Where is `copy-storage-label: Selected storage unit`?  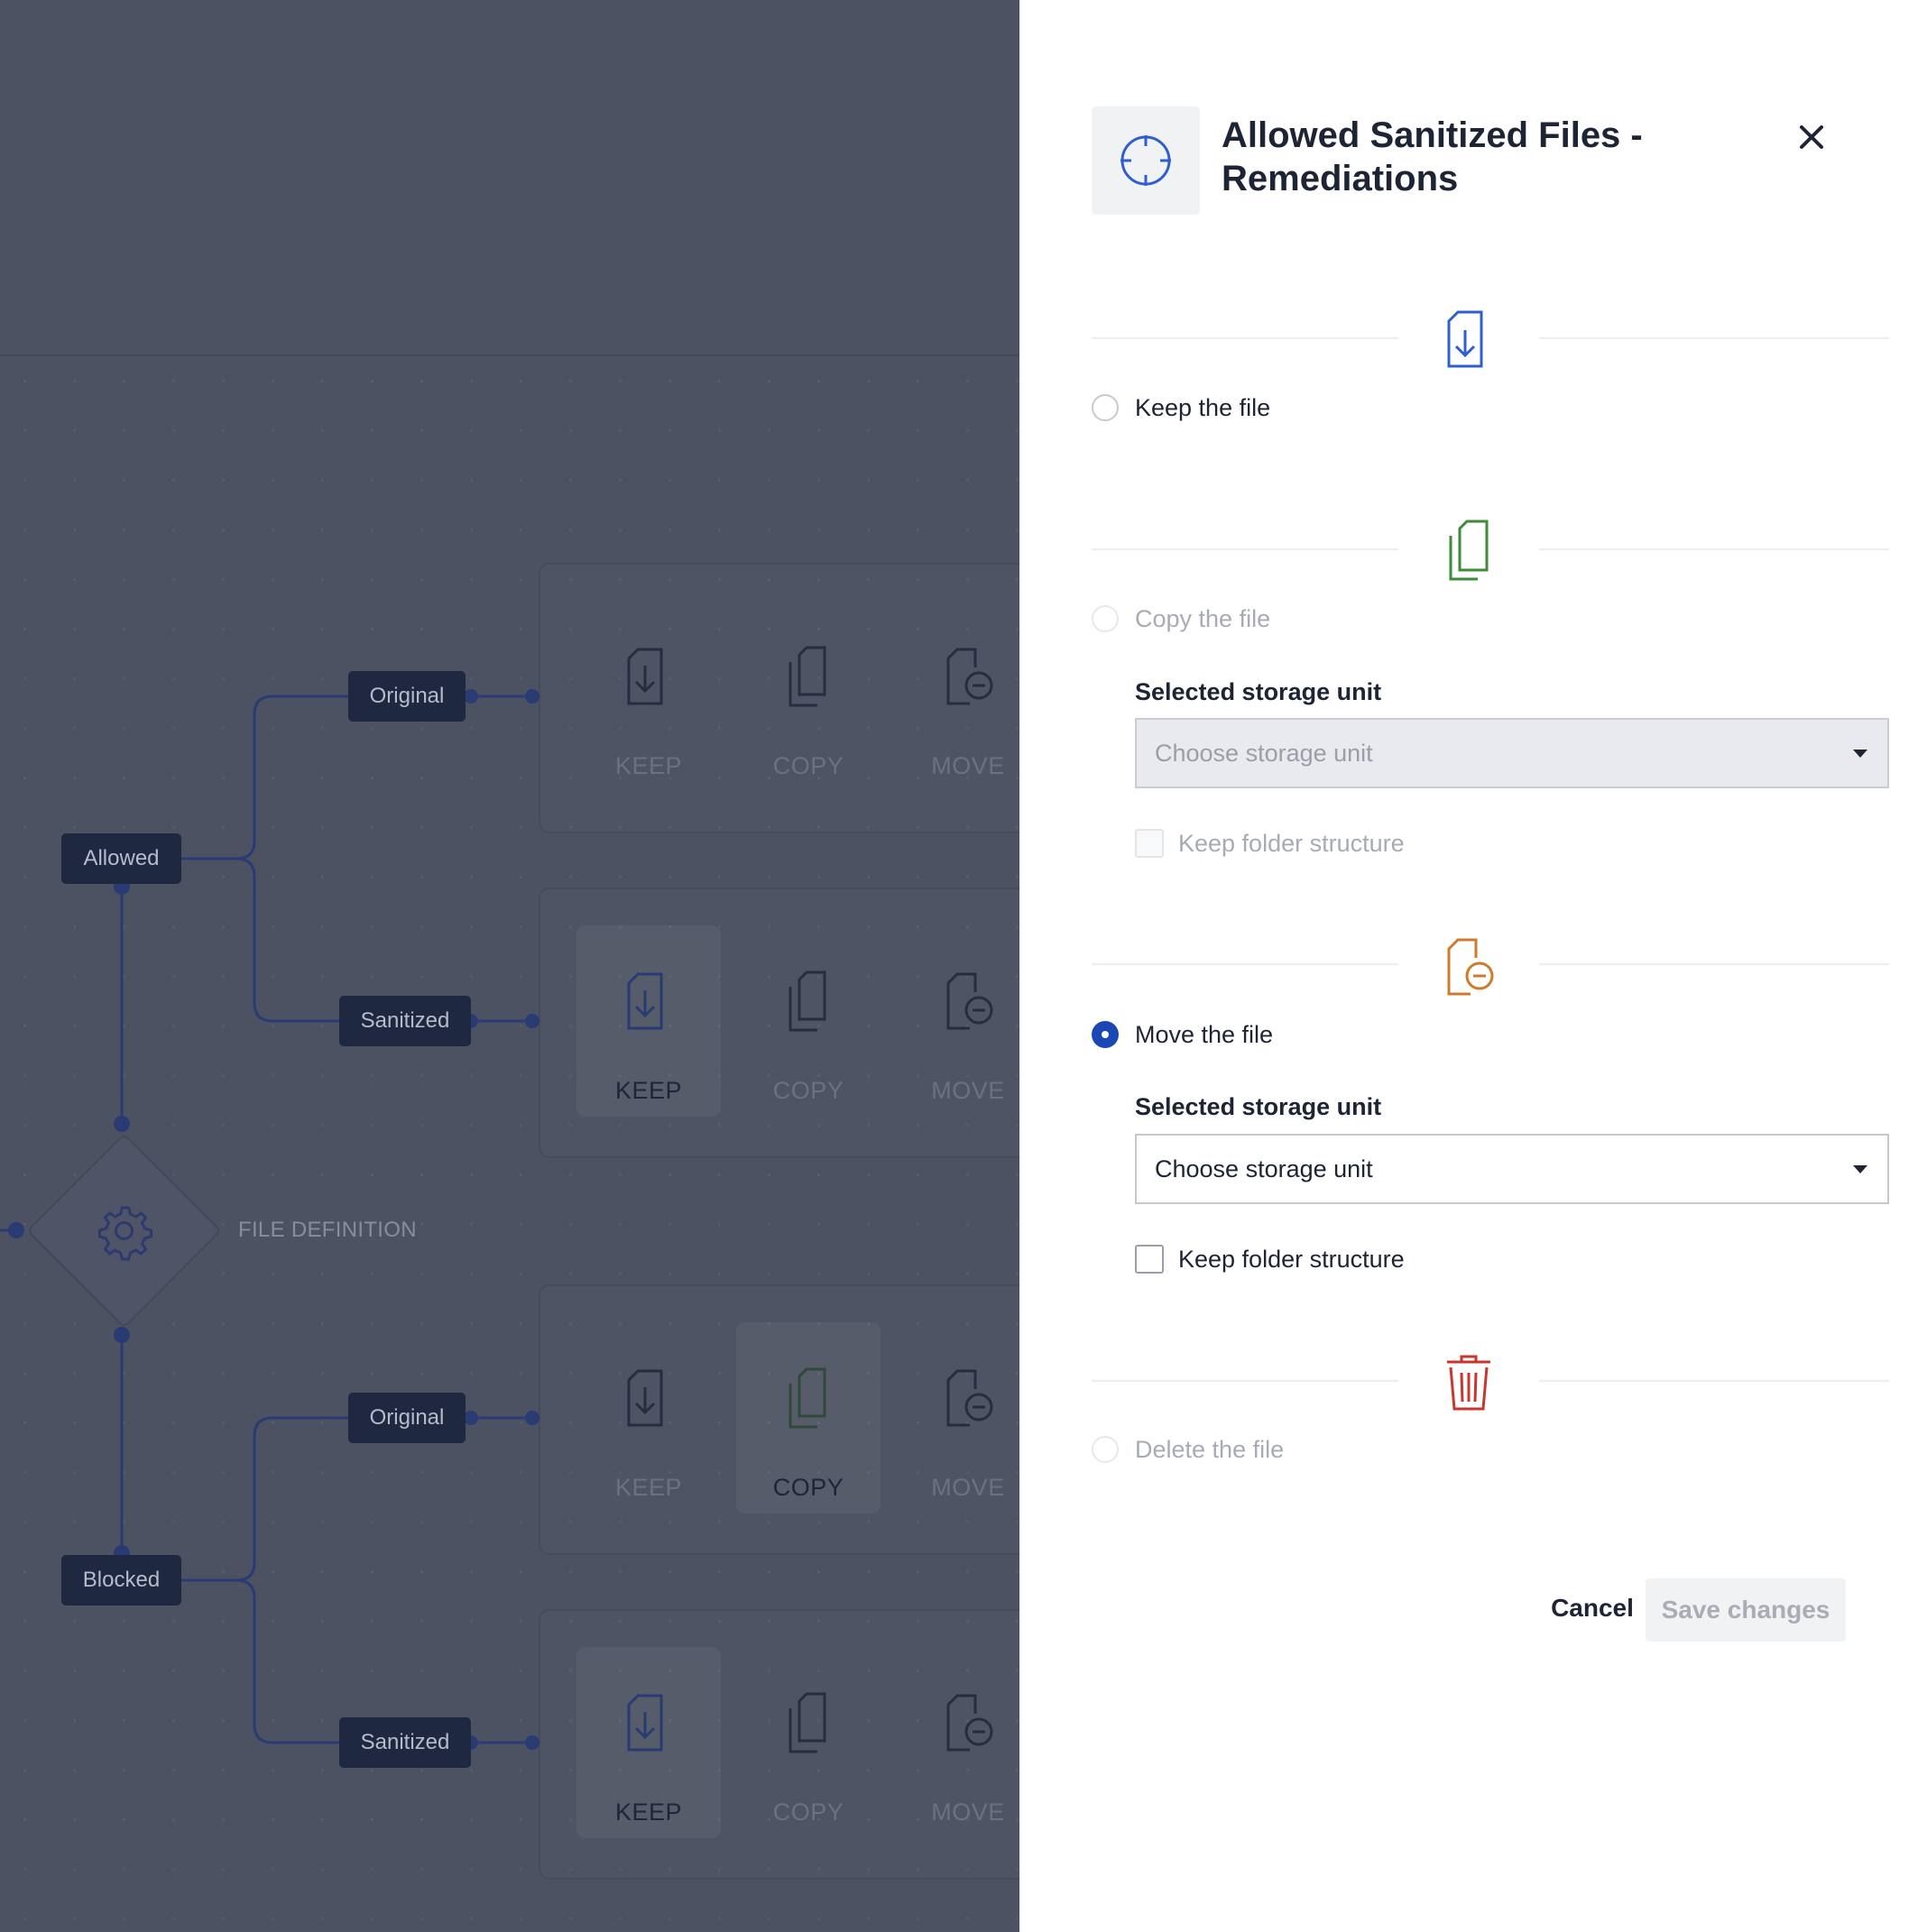
copy-storage-label: Selected storage unit is located at coordinates (1258, 691).